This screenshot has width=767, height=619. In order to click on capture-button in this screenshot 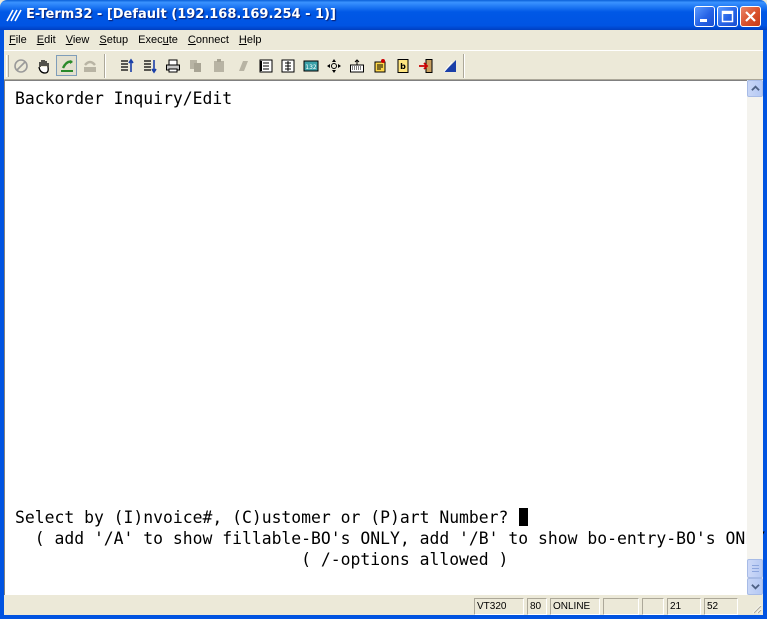, I will do `click(287, 65)`.